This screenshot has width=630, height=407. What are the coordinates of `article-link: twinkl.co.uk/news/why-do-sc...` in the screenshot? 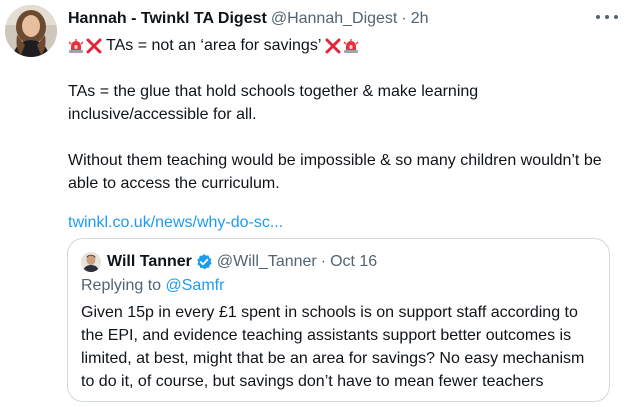 It's located at (175, 222).